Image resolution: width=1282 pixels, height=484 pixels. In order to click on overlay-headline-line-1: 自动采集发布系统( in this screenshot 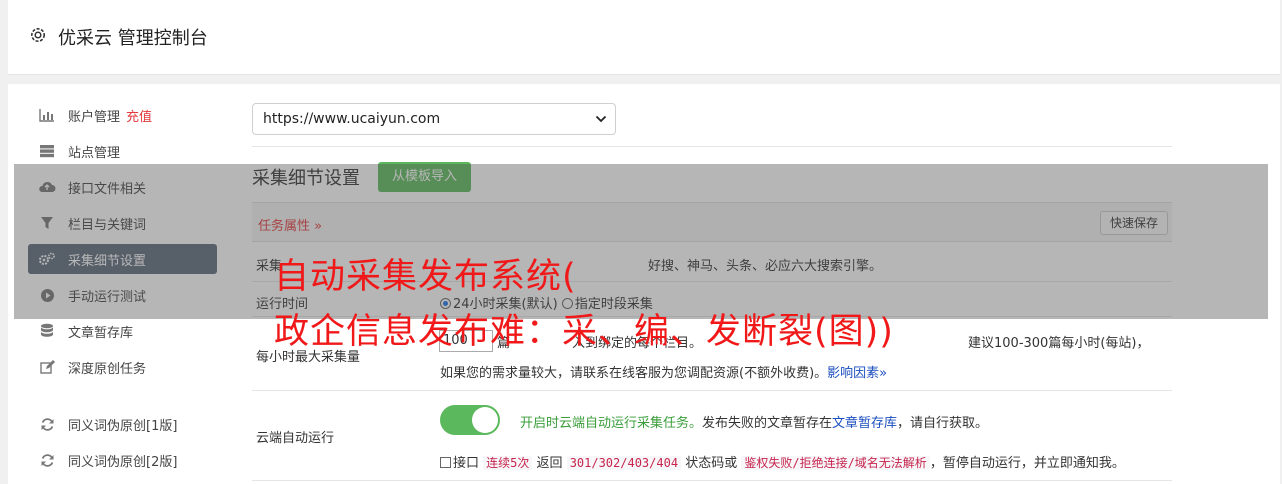, I will do `click(425, 277)`.